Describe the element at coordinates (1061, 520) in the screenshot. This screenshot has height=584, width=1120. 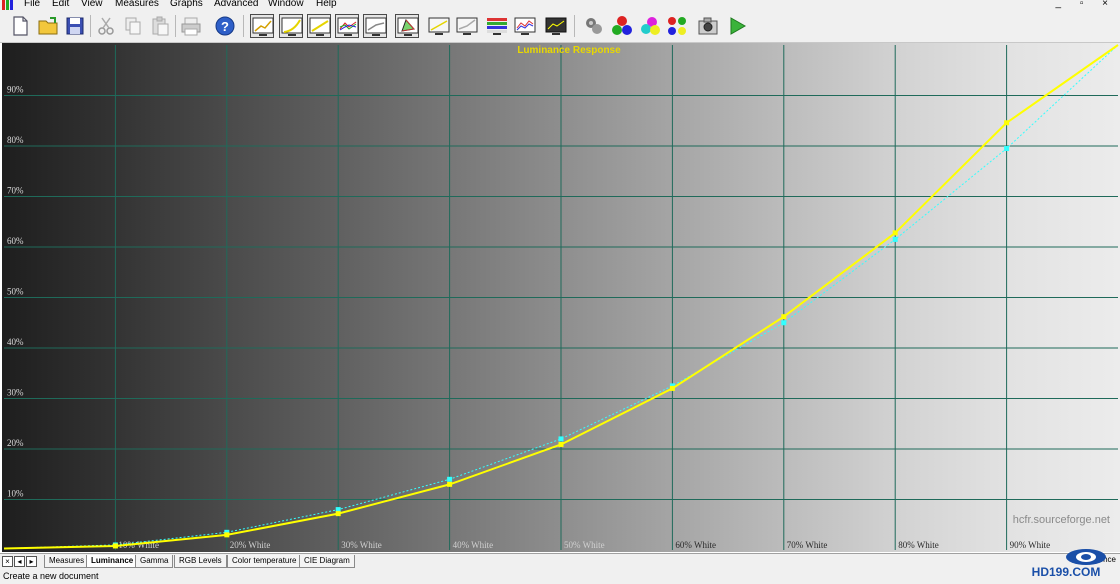
I see `chart-watermark: hcfr.sourceforge.net` at that location.